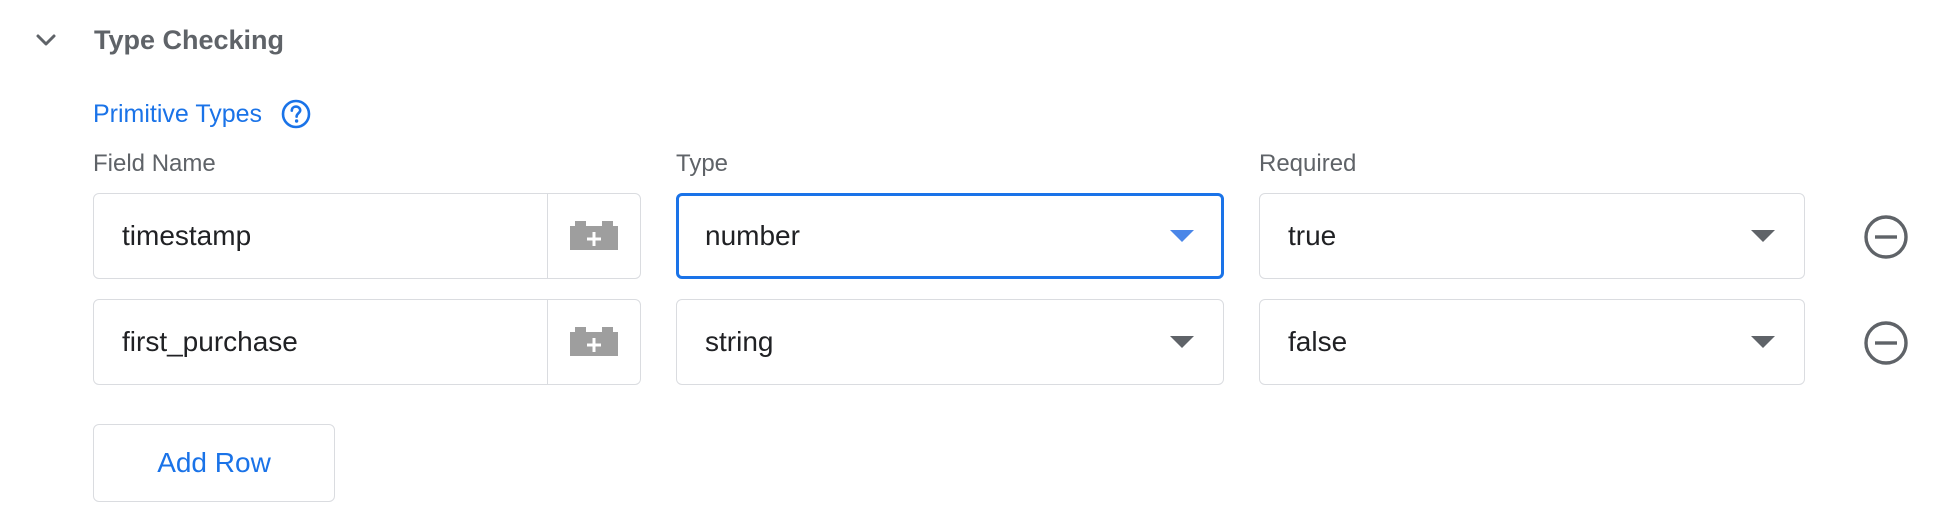 The image size is (1952, 530). I want to click on type-select-value: number, so click(752, 235).